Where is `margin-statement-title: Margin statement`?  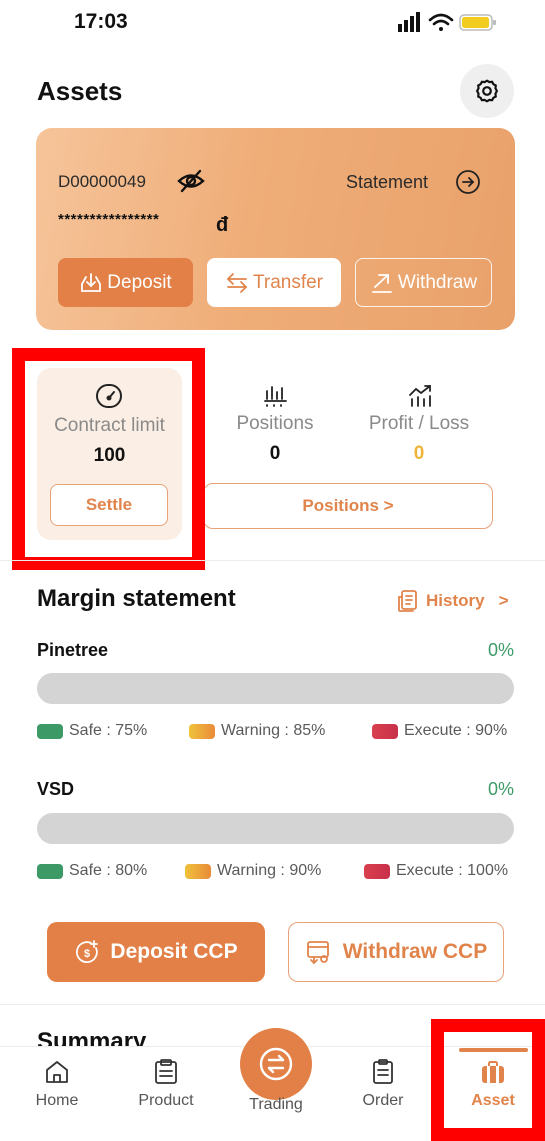 margin-statement-title: Margin statement is located at coordinates (136, 598).